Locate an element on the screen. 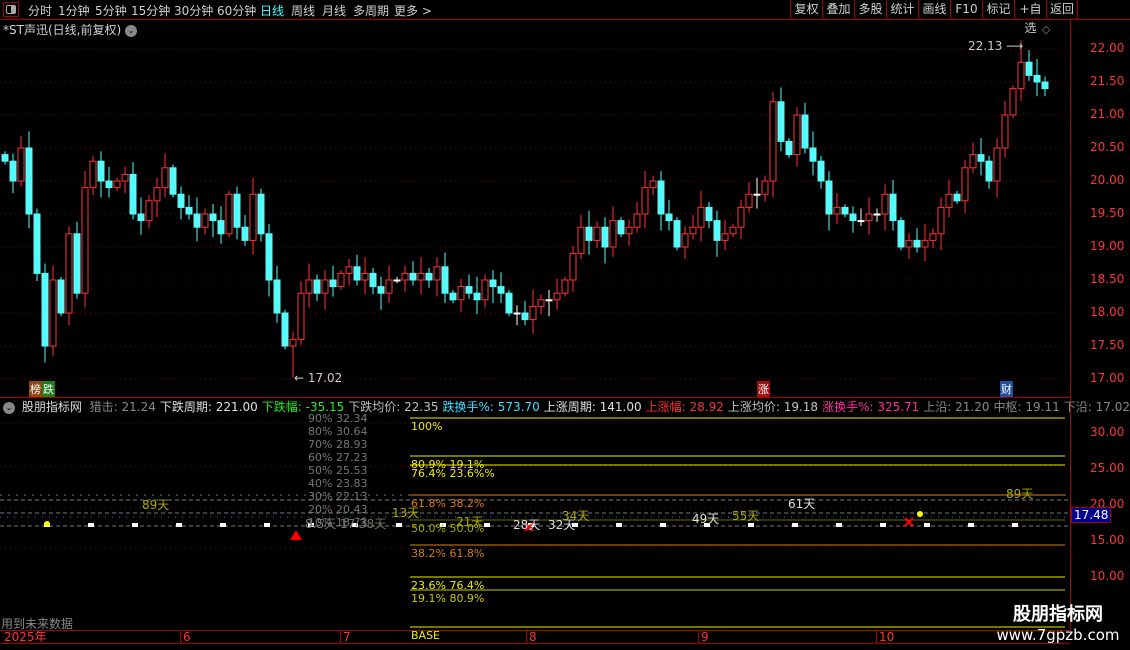 This screenshot has height=650, width=1130. tab-period-5min: 5分钟 is located at coordinates (111, 10).